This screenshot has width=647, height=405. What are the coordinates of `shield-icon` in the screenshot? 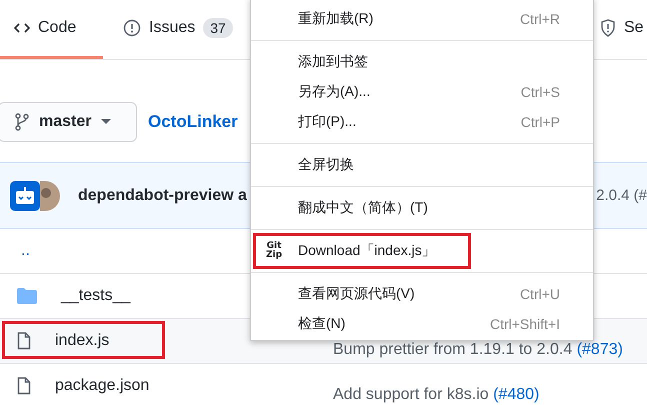 It's located at (608, 28).